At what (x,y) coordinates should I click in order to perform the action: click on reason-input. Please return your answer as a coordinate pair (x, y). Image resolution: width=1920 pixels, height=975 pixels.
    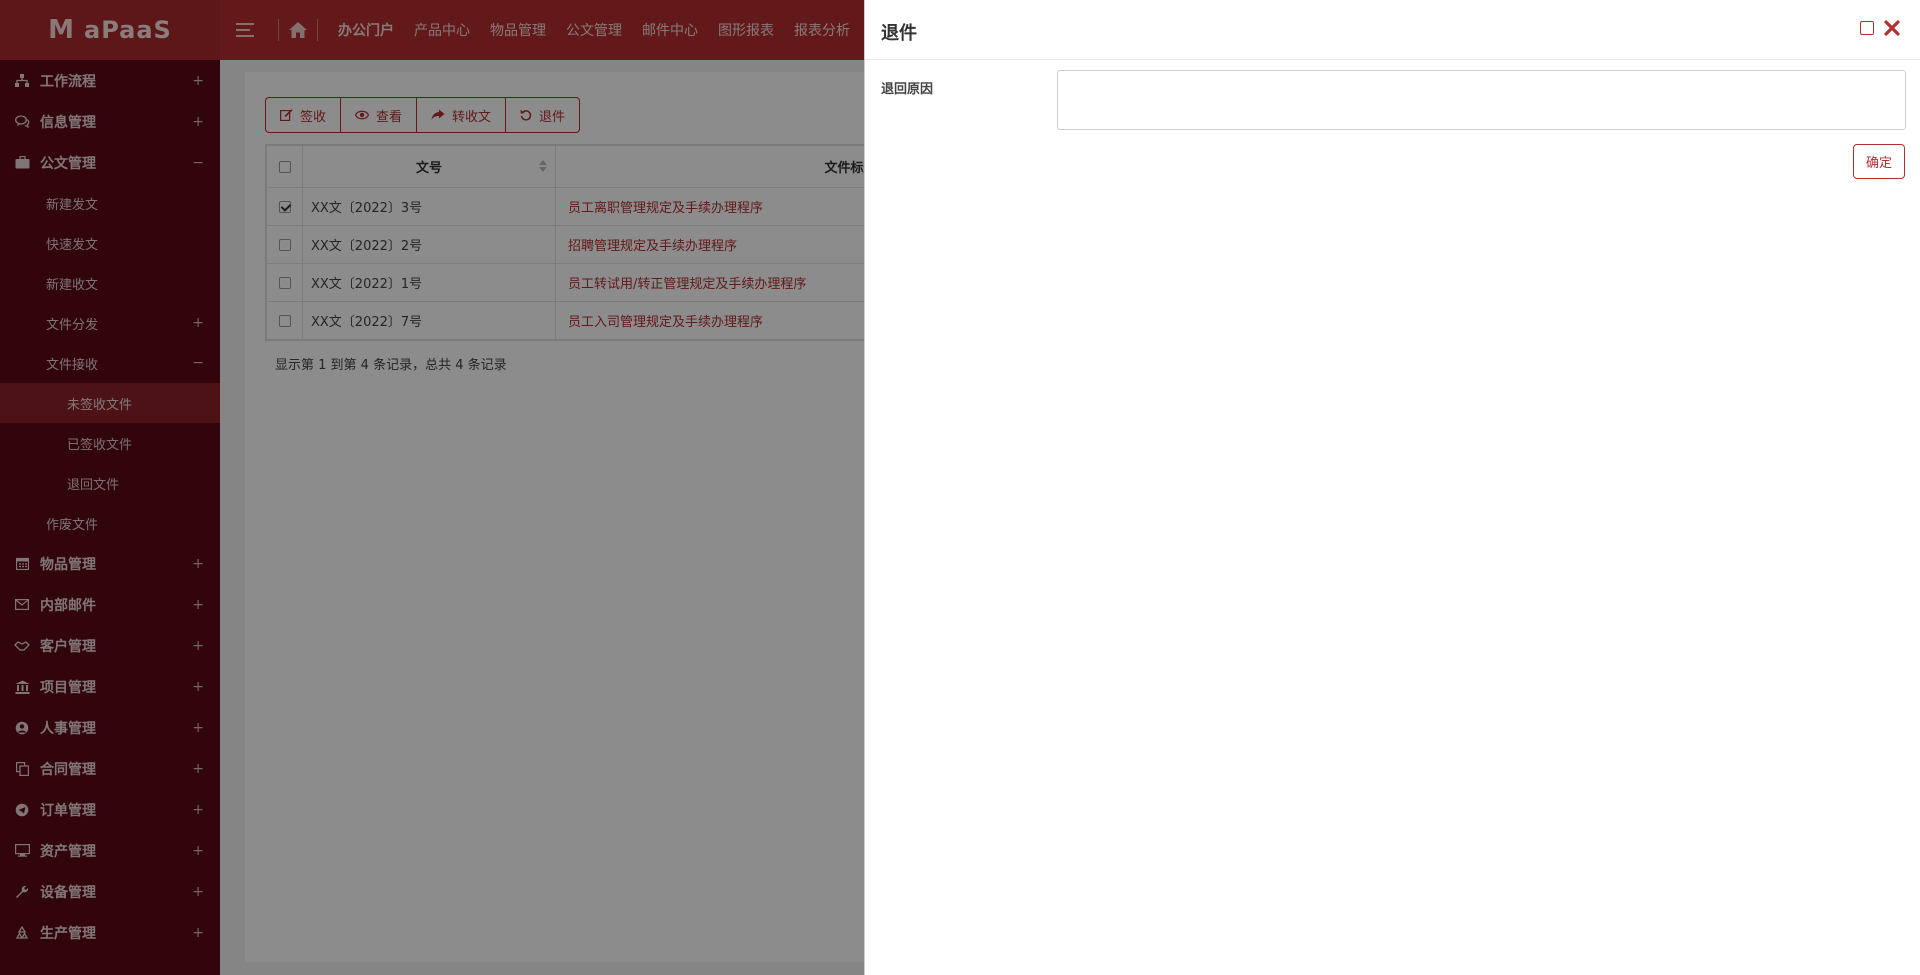
    Looking at the image, I should click on (1481, 100).